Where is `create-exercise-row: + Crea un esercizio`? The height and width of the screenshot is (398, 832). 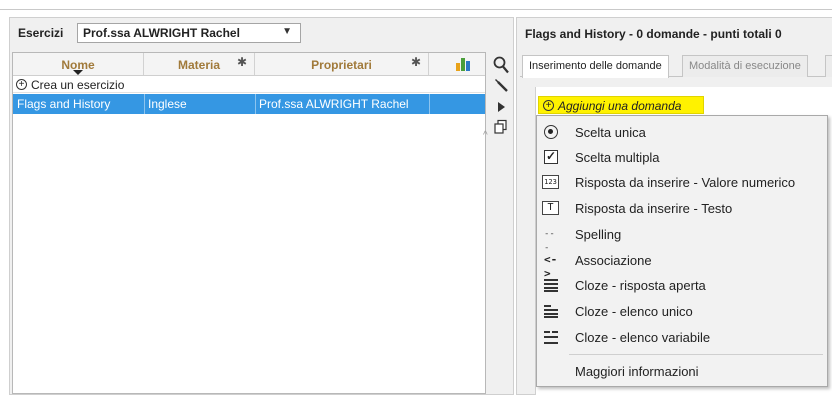
create-exercise-row: + Crea un esercizio is located at coordinates (249, 84).